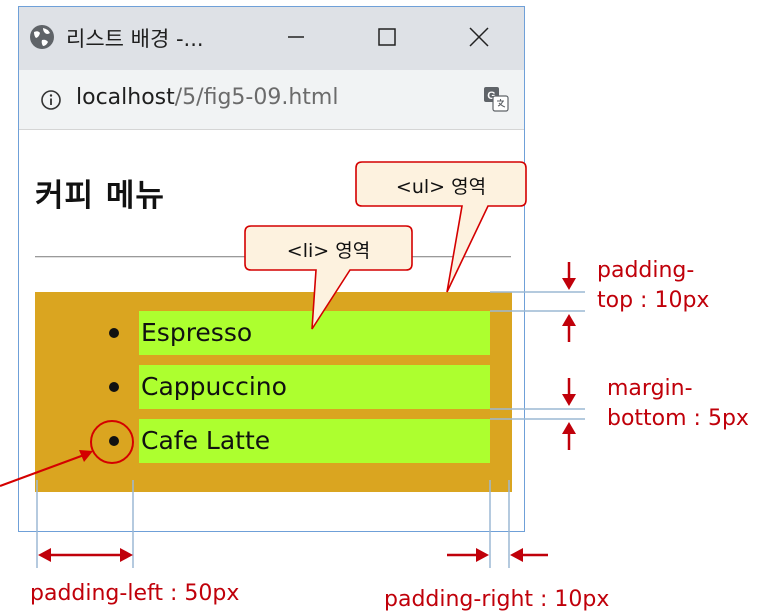  I want to click on margin-bottom-label-line1: margin-, so click(650, 388).